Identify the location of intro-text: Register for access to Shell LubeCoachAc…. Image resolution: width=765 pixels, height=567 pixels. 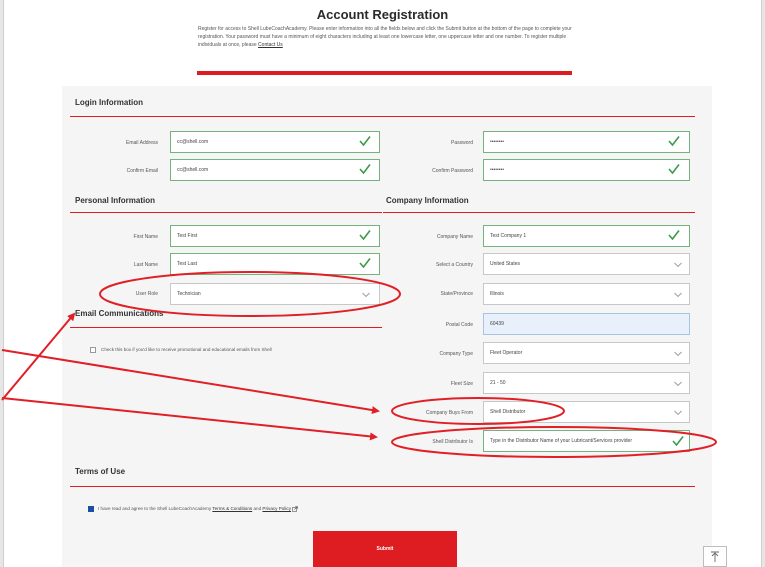
(386, 37).